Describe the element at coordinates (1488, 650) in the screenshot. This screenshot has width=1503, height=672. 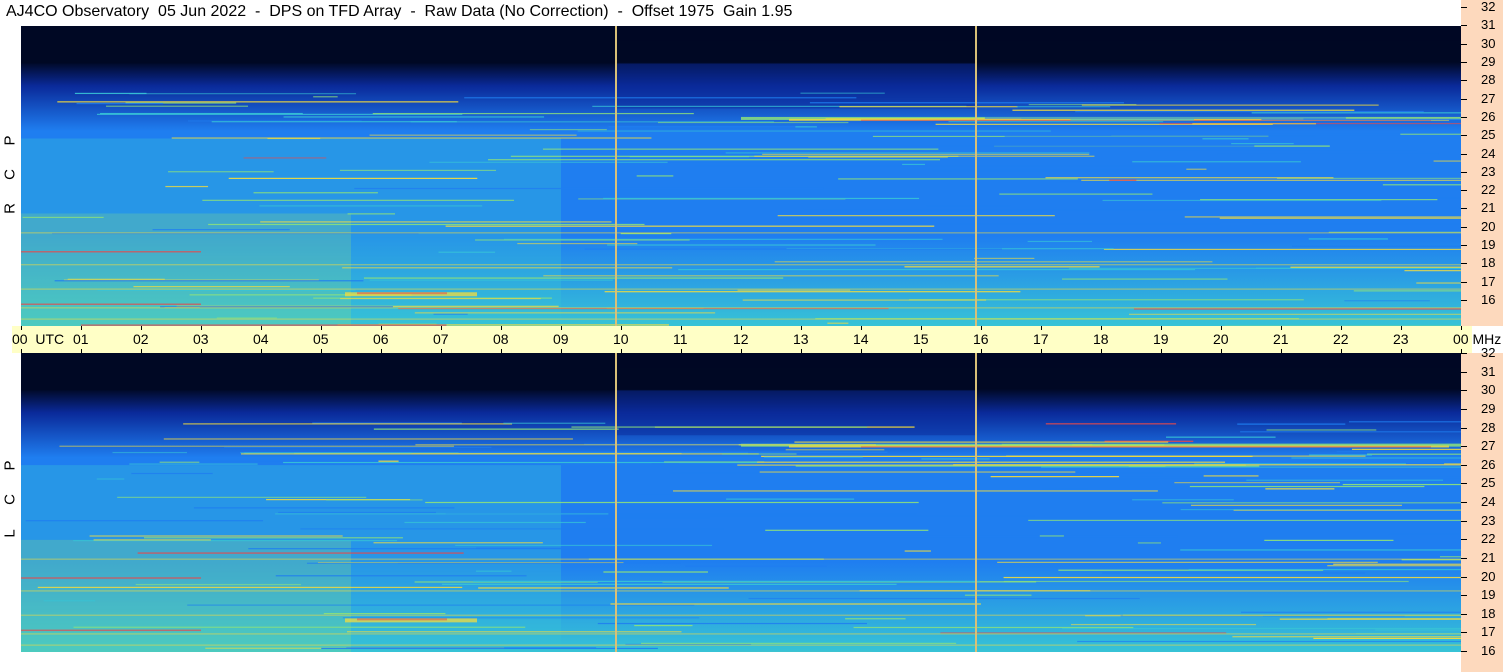
I see `mhz-label-16: 16` at that location.